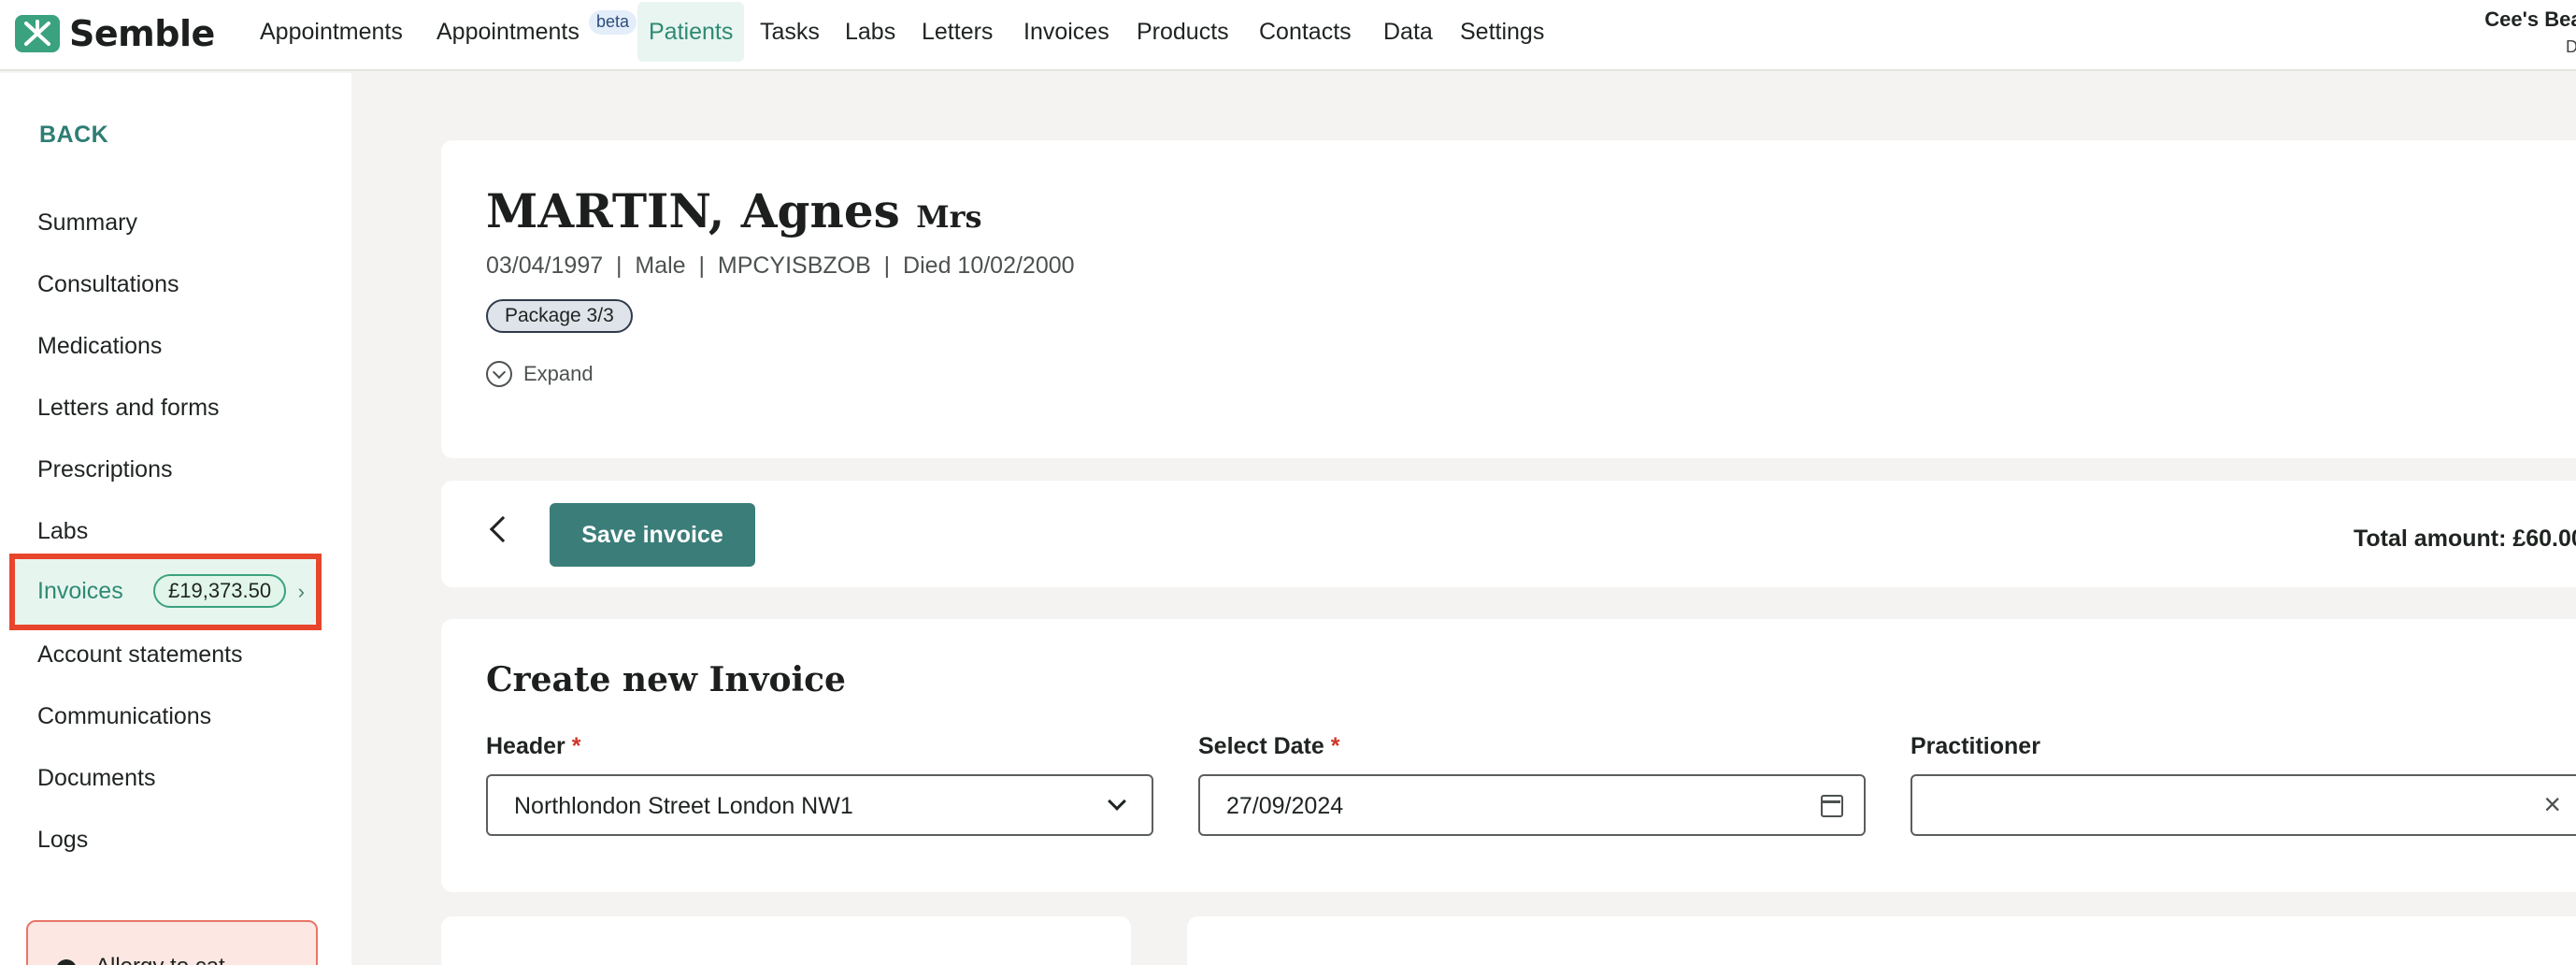 The image size is (2576, 965). Describe the element at coordinates (499, 374) in the screenshot. I see `chevron-down-circle-icon` at that location.